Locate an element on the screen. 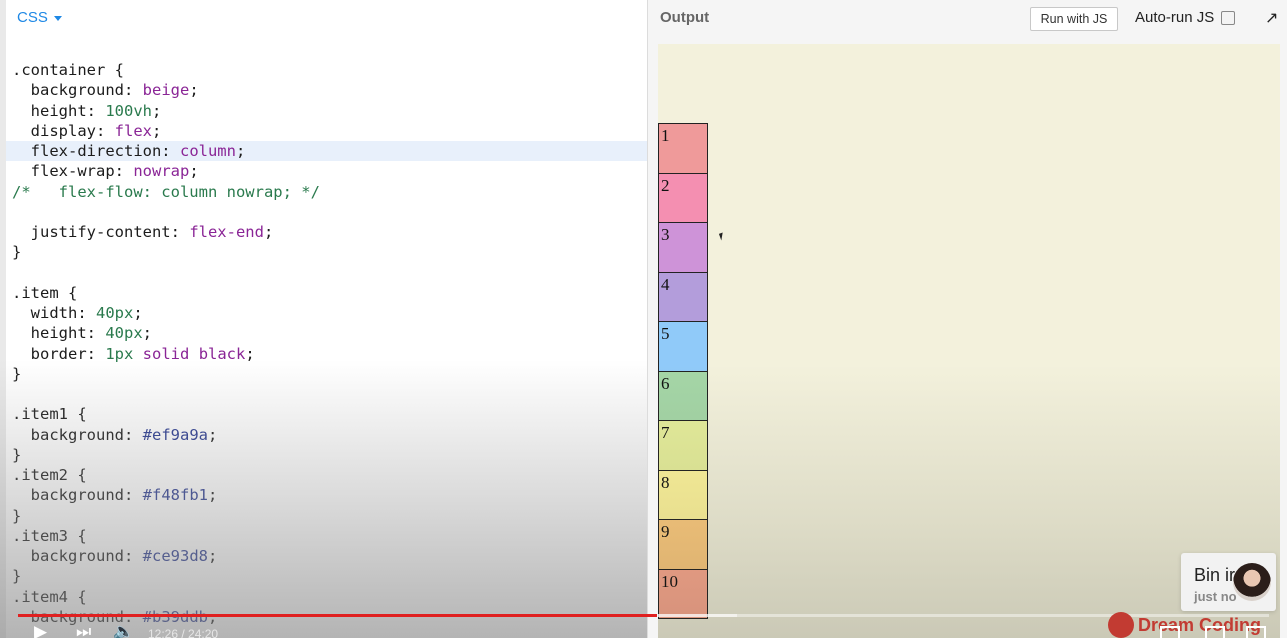 The width and height of the screenshot is (1287, 638). code-token: flex-wrap: is located at coordinates (73, 171).